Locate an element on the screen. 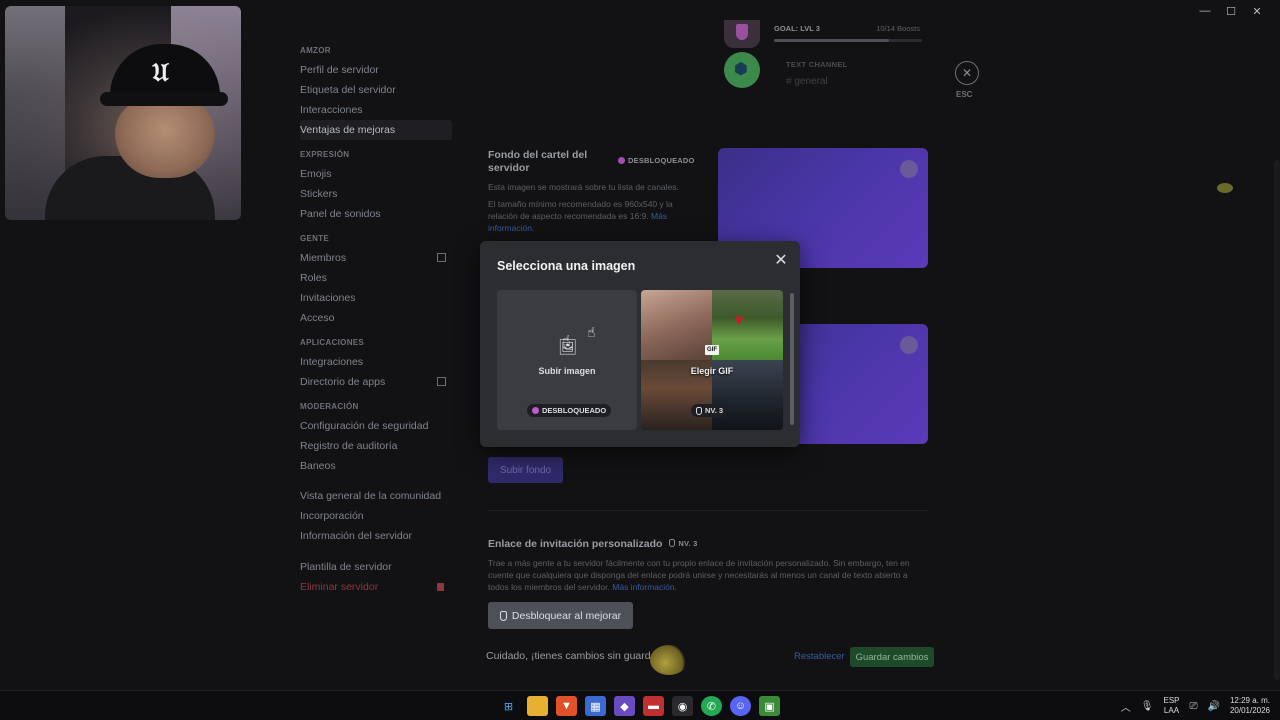 The image size is (1280, 720). gif-icon: GIF is located at coordinates (712, 350).